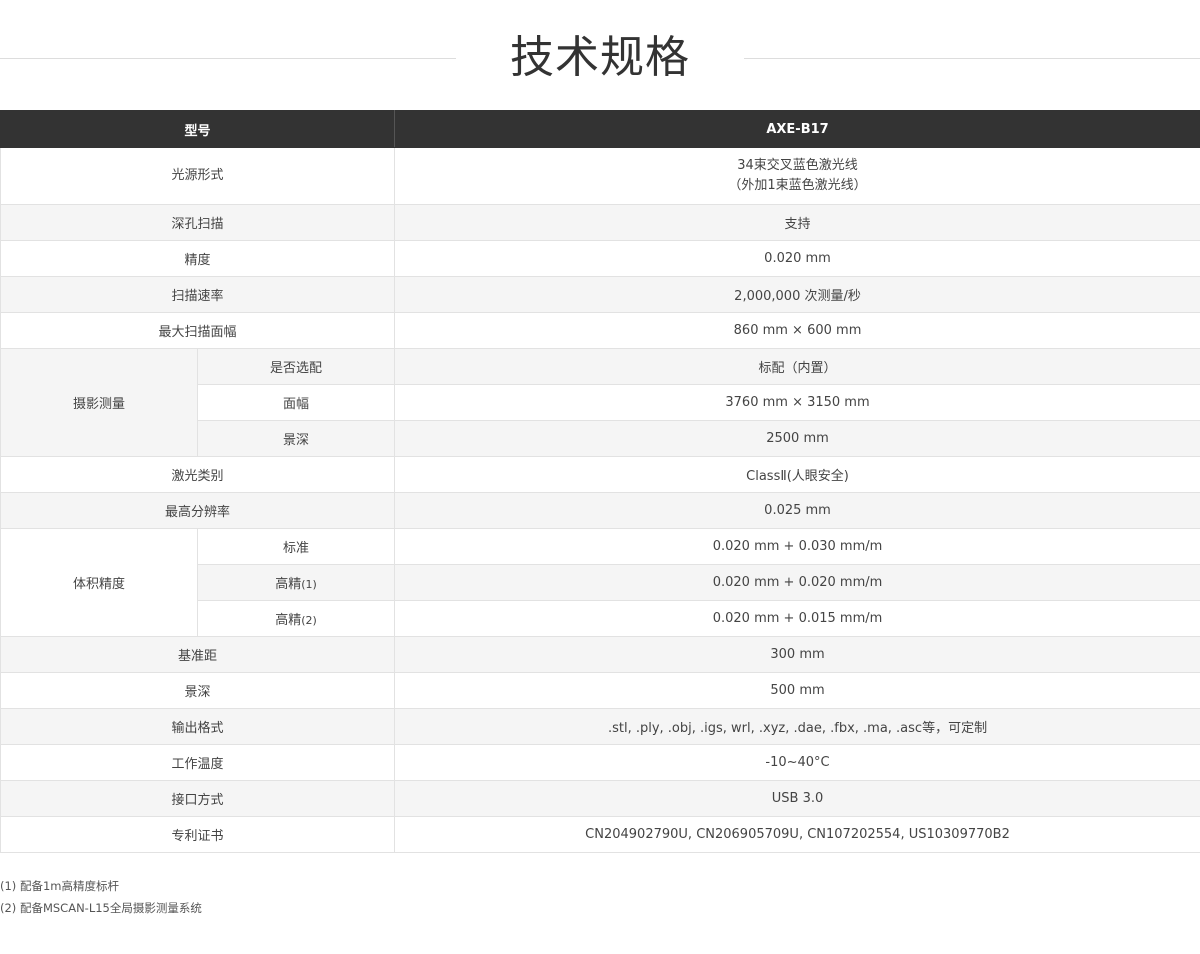 This screenshot has height=954, width=1200. What do you see at coordinates (797, 402) in the screenshot?
I see `row-value: 3760 mm × 3150 mm` at bounding box center [797, 402].